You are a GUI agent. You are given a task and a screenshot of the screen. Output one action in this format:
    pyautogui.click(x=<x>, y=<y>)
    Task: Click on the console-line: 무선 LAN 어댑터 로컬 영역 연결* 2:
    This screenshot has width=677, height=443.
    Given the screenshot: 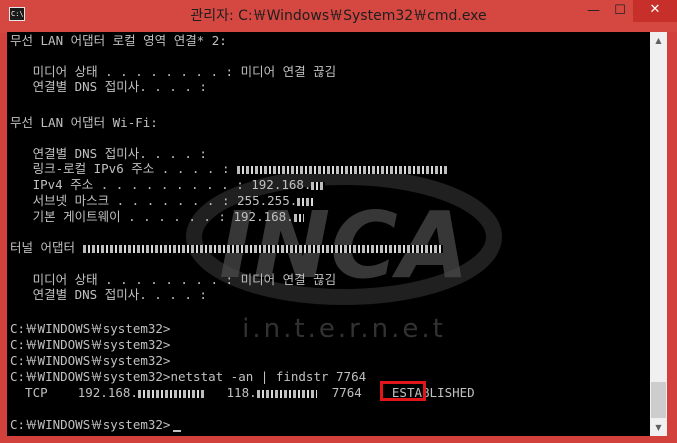 What is the action you would take?
    pyautogui.click(x=118, y=40)
    